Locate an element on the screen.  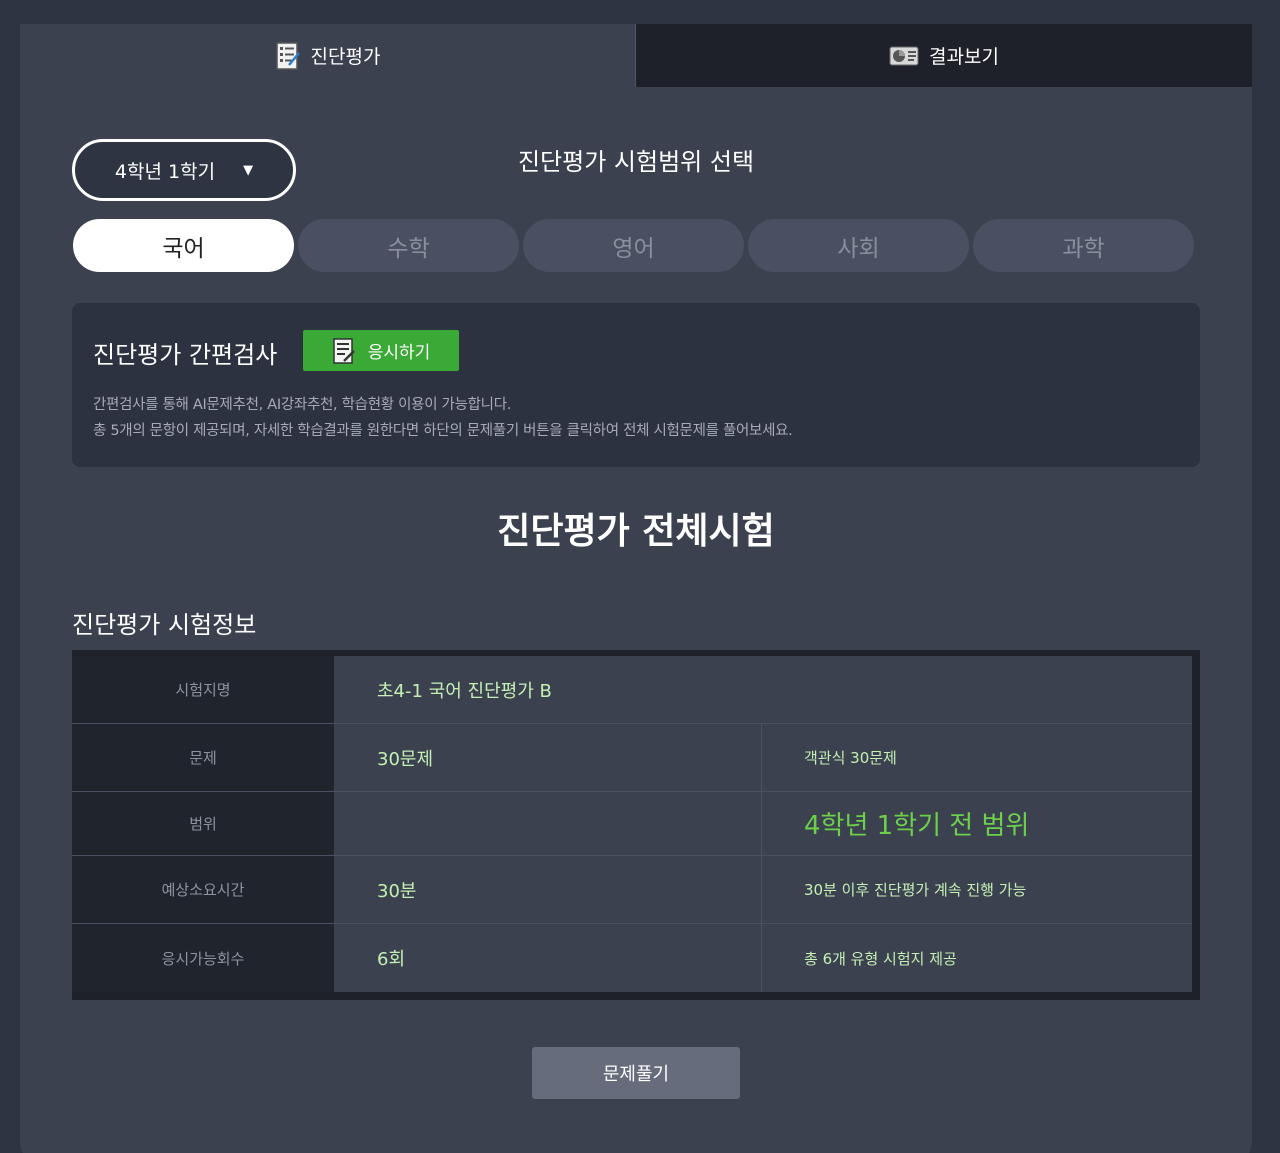
tab-diagnostic-label: 진단평가 is located at coordinates (345, 57).